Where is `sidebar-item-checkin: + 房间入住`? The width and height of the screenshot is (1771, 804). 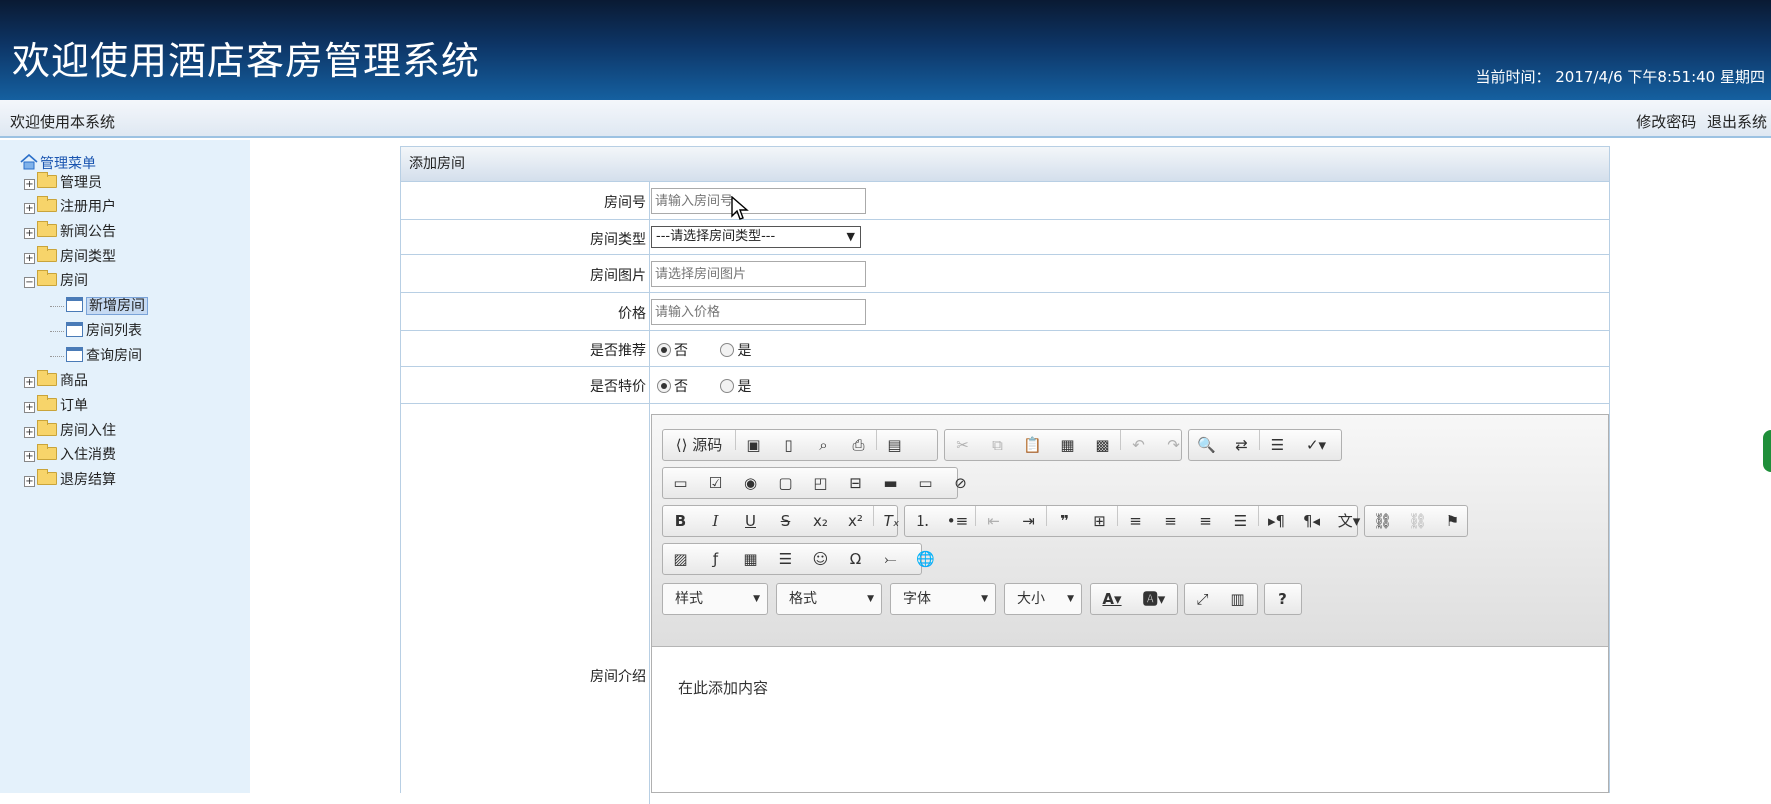 sidebar-item-checkin: + 房间入住 is located at coordinates (70, 431).